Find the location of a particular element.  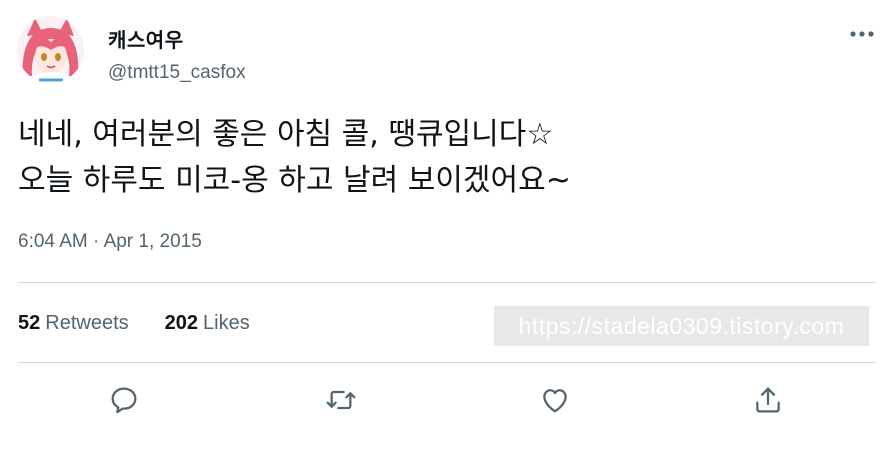

share-button is located at coordinates (768, 400).